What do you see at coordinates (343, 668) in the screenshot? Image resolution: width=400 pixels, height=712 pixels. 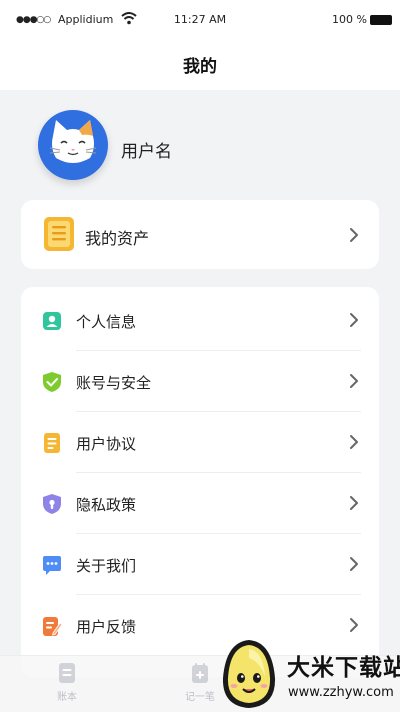 I see `watermark-title: 大米下载站` at bounding box center [343, 668].